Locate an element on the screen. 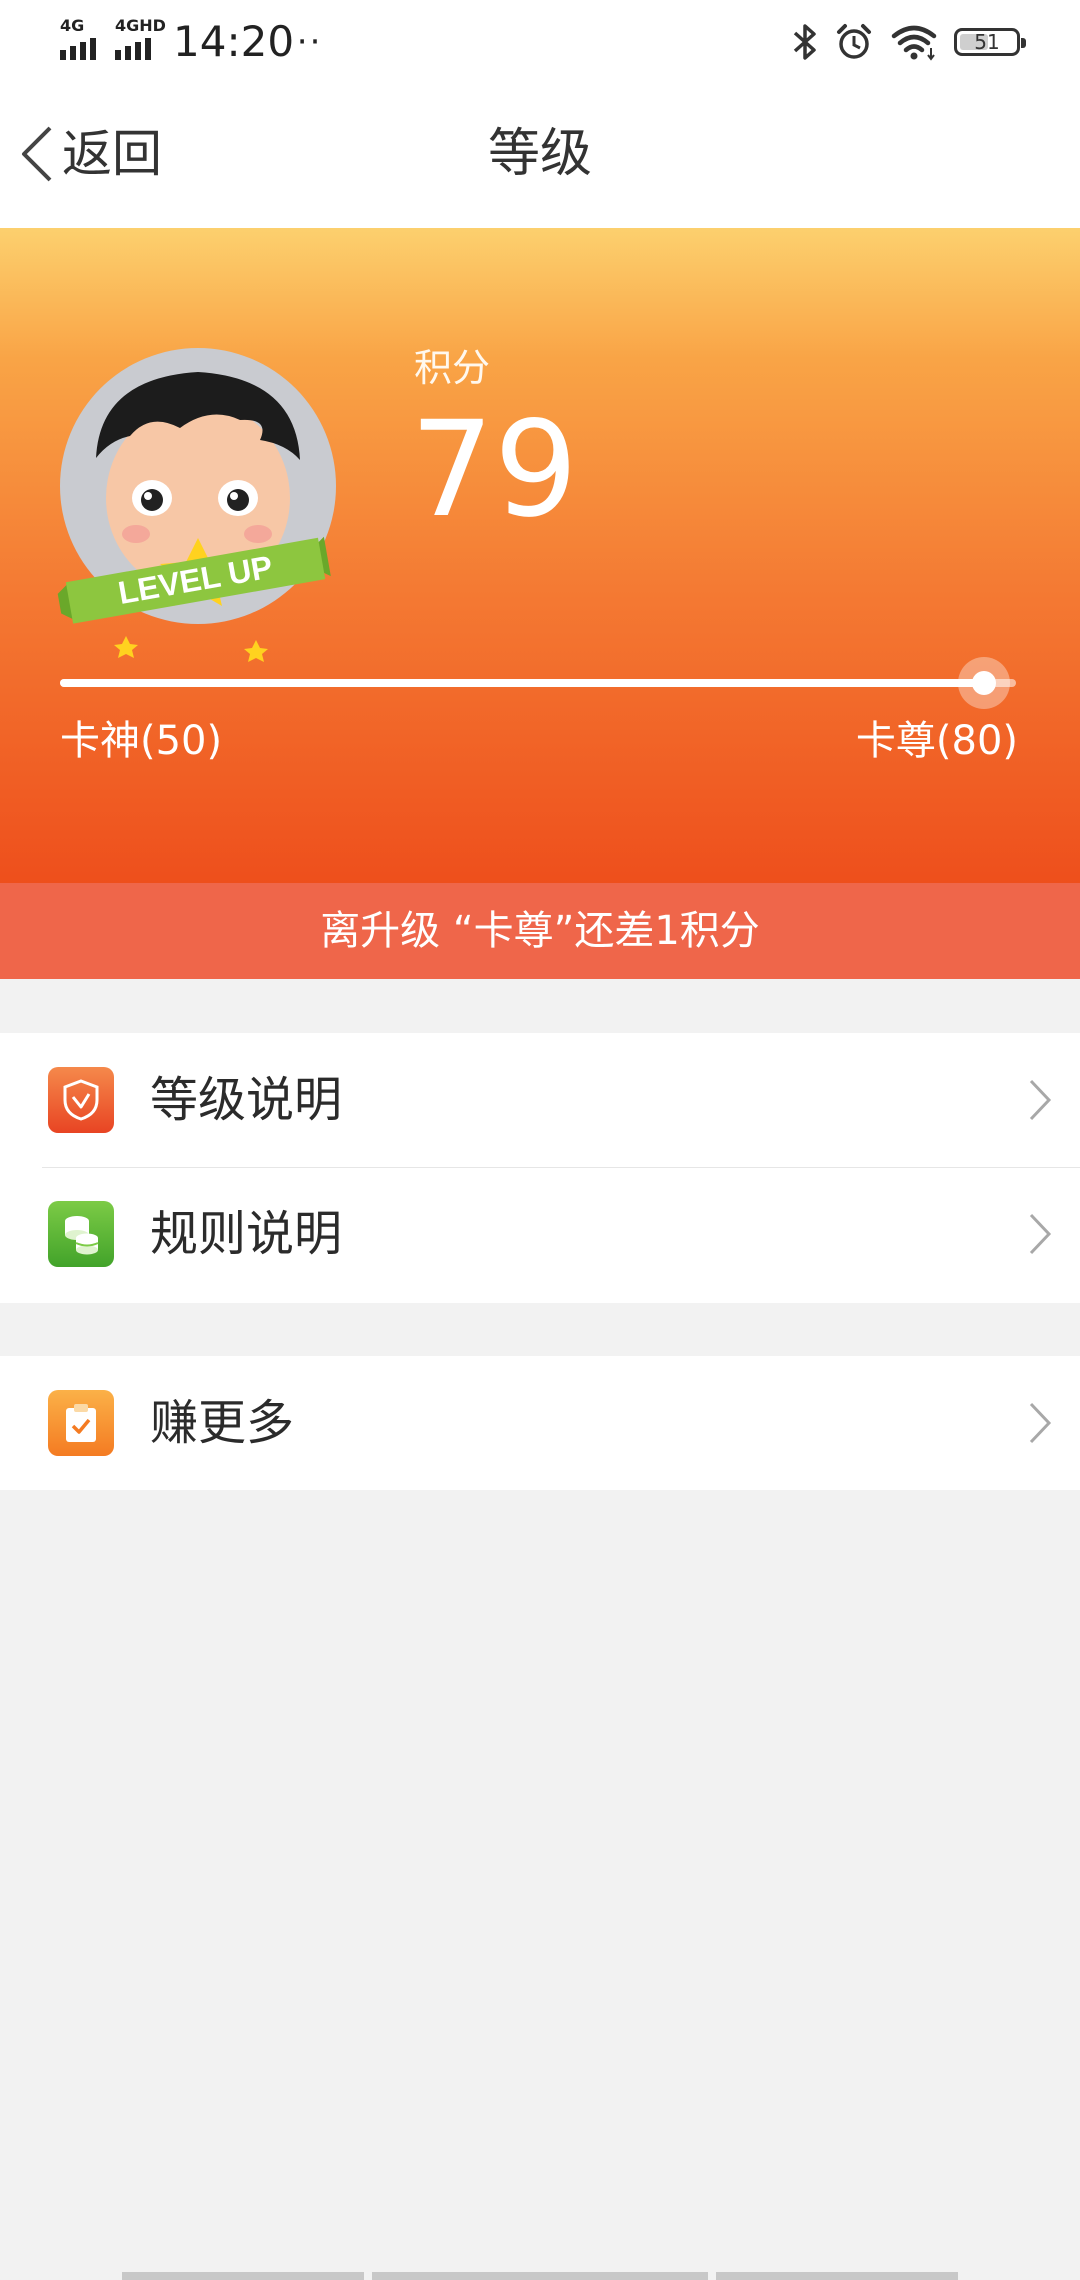  alarm-icon is located at coordinates (854, 41).